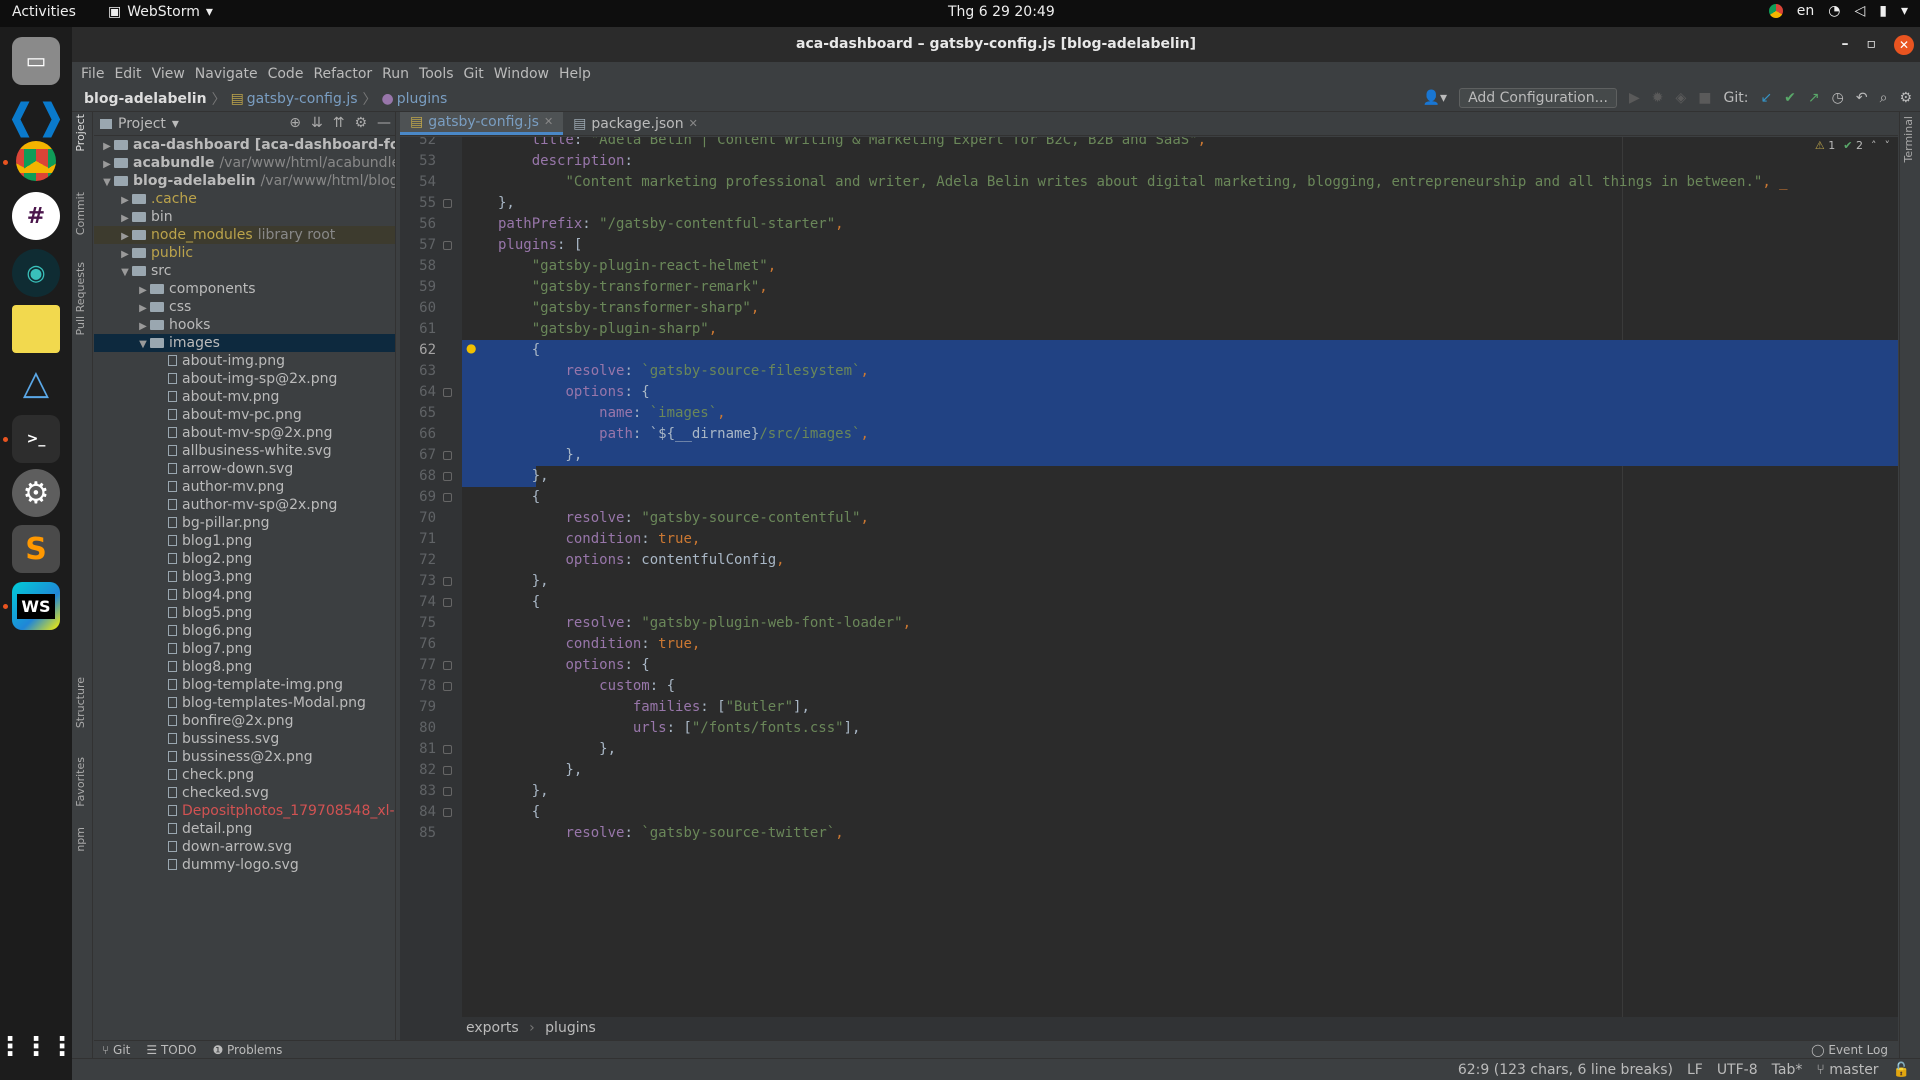 Image resolution: width=1920 pixels, height=1080 pixels. I want to click on line-number: 84, so click(418, 812).